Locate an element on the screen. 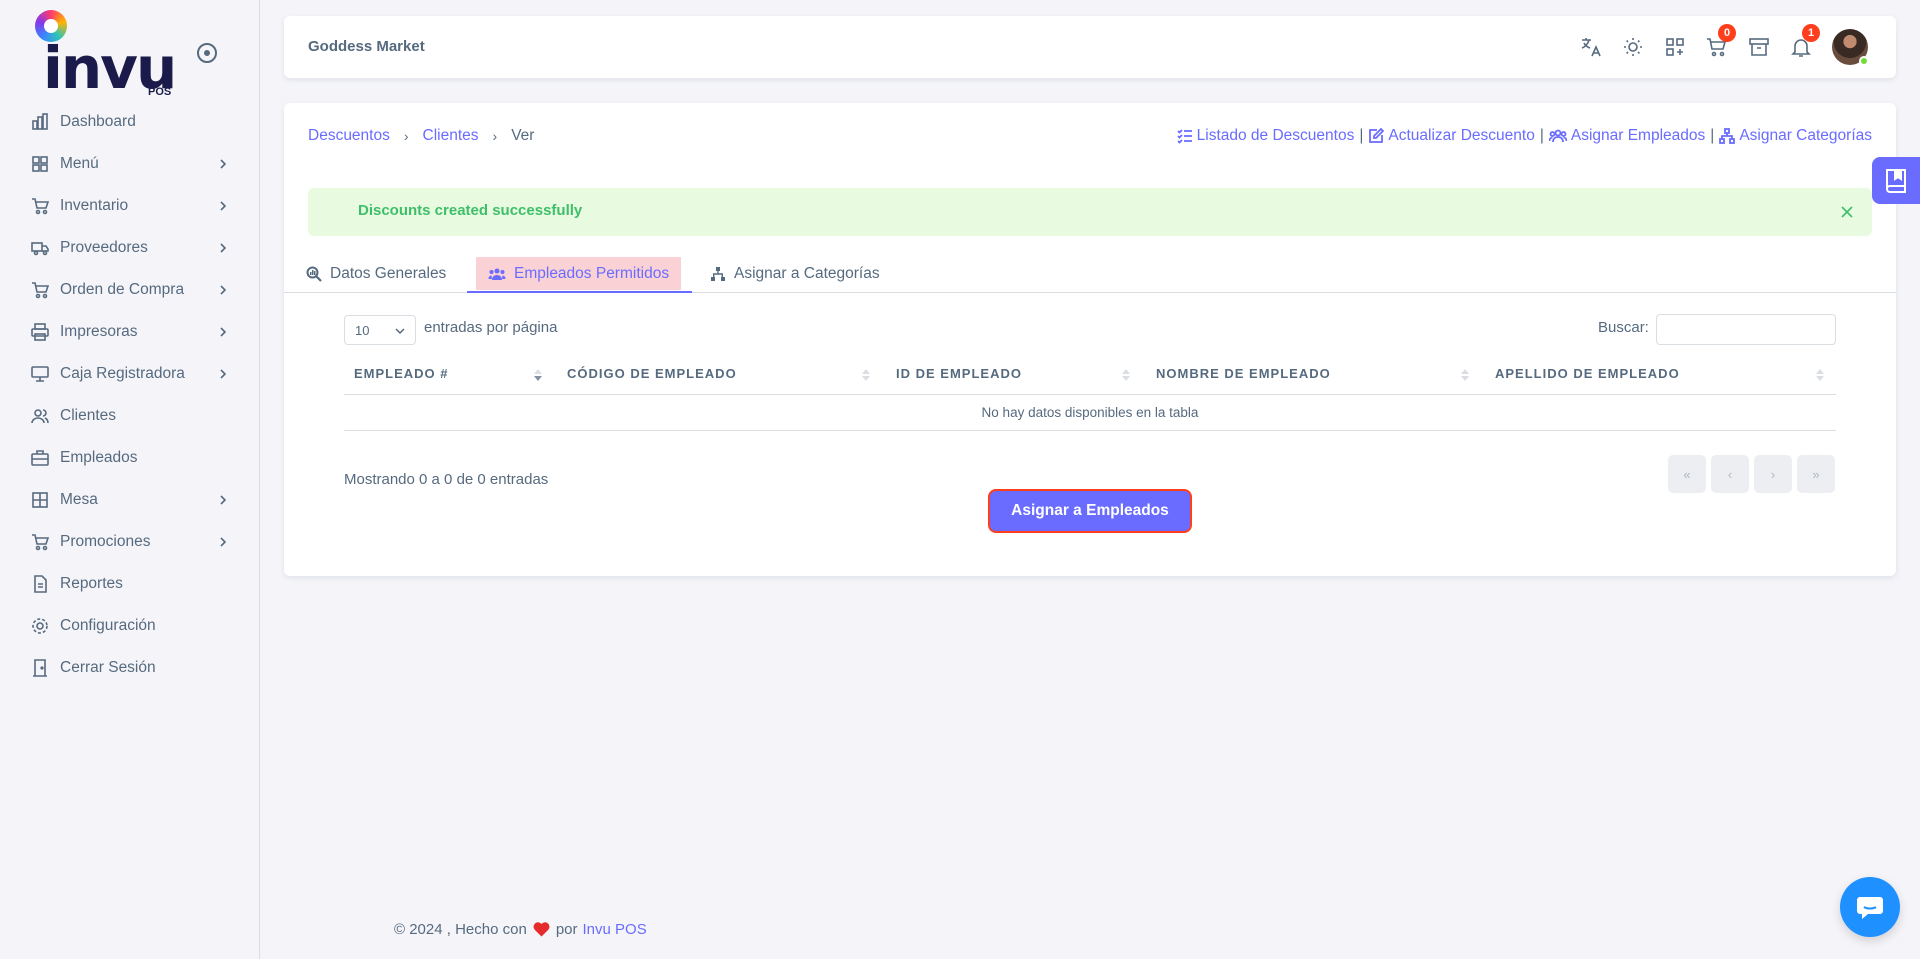 This screenshot has height=959, width=1920. footer: © 2024 , Hecho con por Invu POS is located at coordinates (520, 929).